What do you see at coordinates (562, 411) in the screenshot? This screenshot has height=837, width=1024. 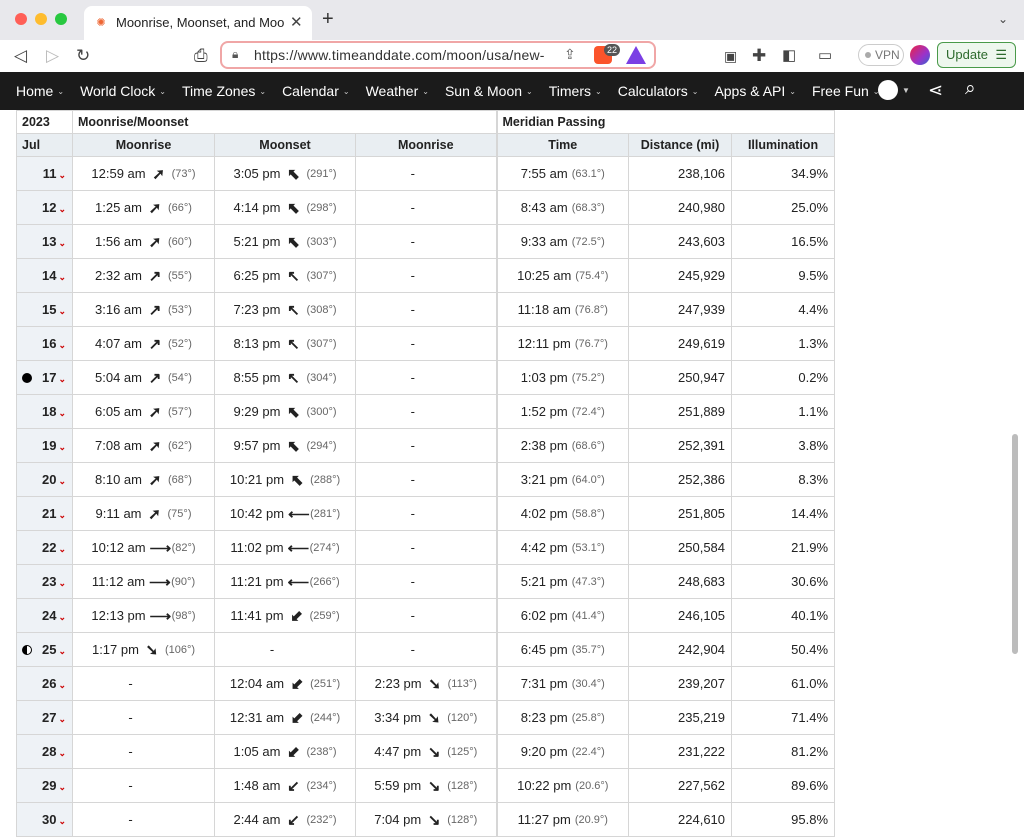 I see `meridian-cell: 1:52 pm (72.4°)` at bounding box center [562, 411].